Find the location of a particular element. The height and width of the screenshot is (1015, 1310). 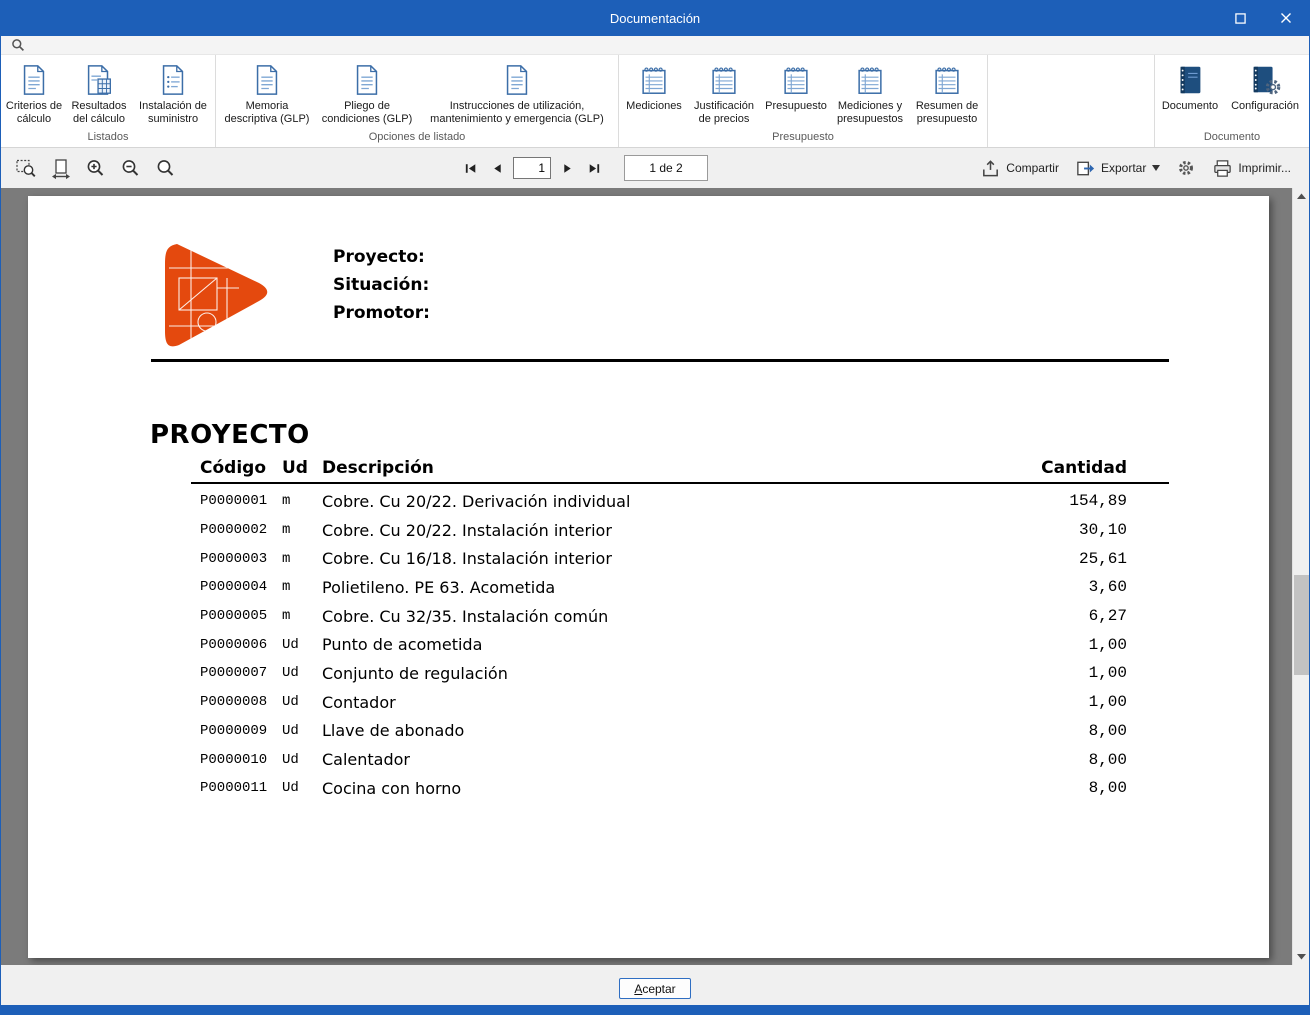

last-page-button is located at coordinates (594, 168).